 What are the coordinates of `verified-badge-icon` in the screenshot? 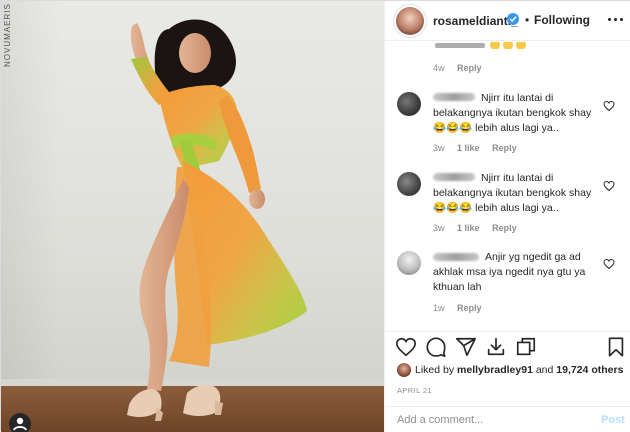 It's located at (513, 19).